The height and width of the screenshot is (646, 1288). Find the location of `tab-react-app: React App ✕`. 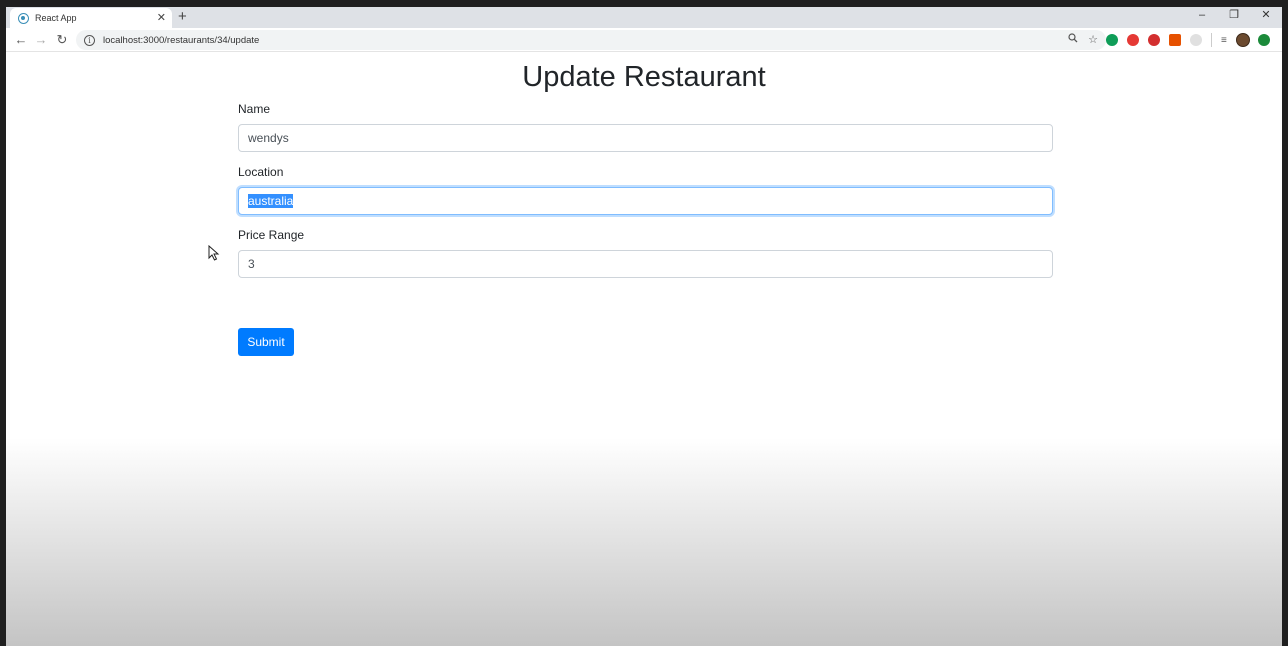

tab-react-app: React App ✕ is located at coordinates (91, 18).